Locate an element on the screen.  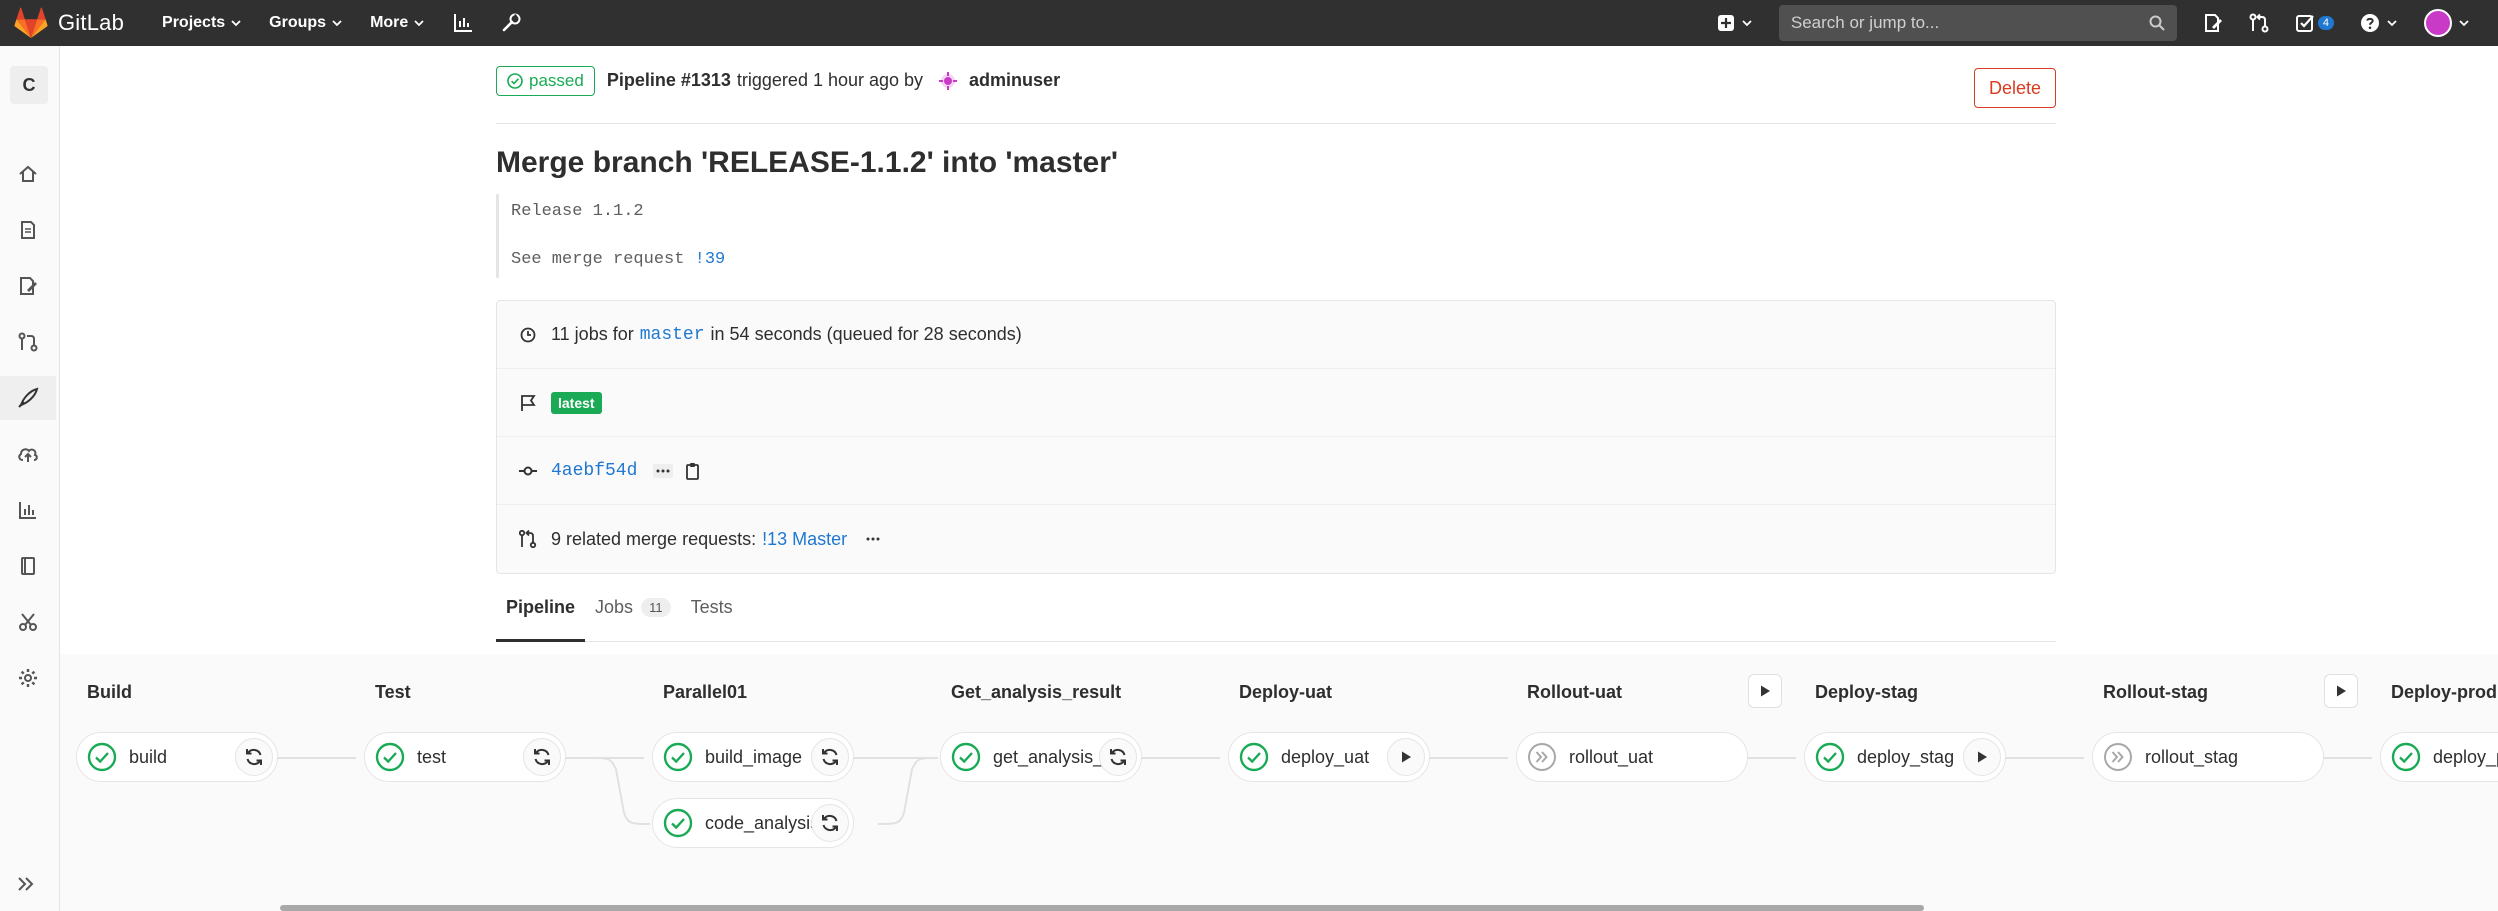
job-deploy-uat: deploy_uat is located at coordinates (1329, 757).